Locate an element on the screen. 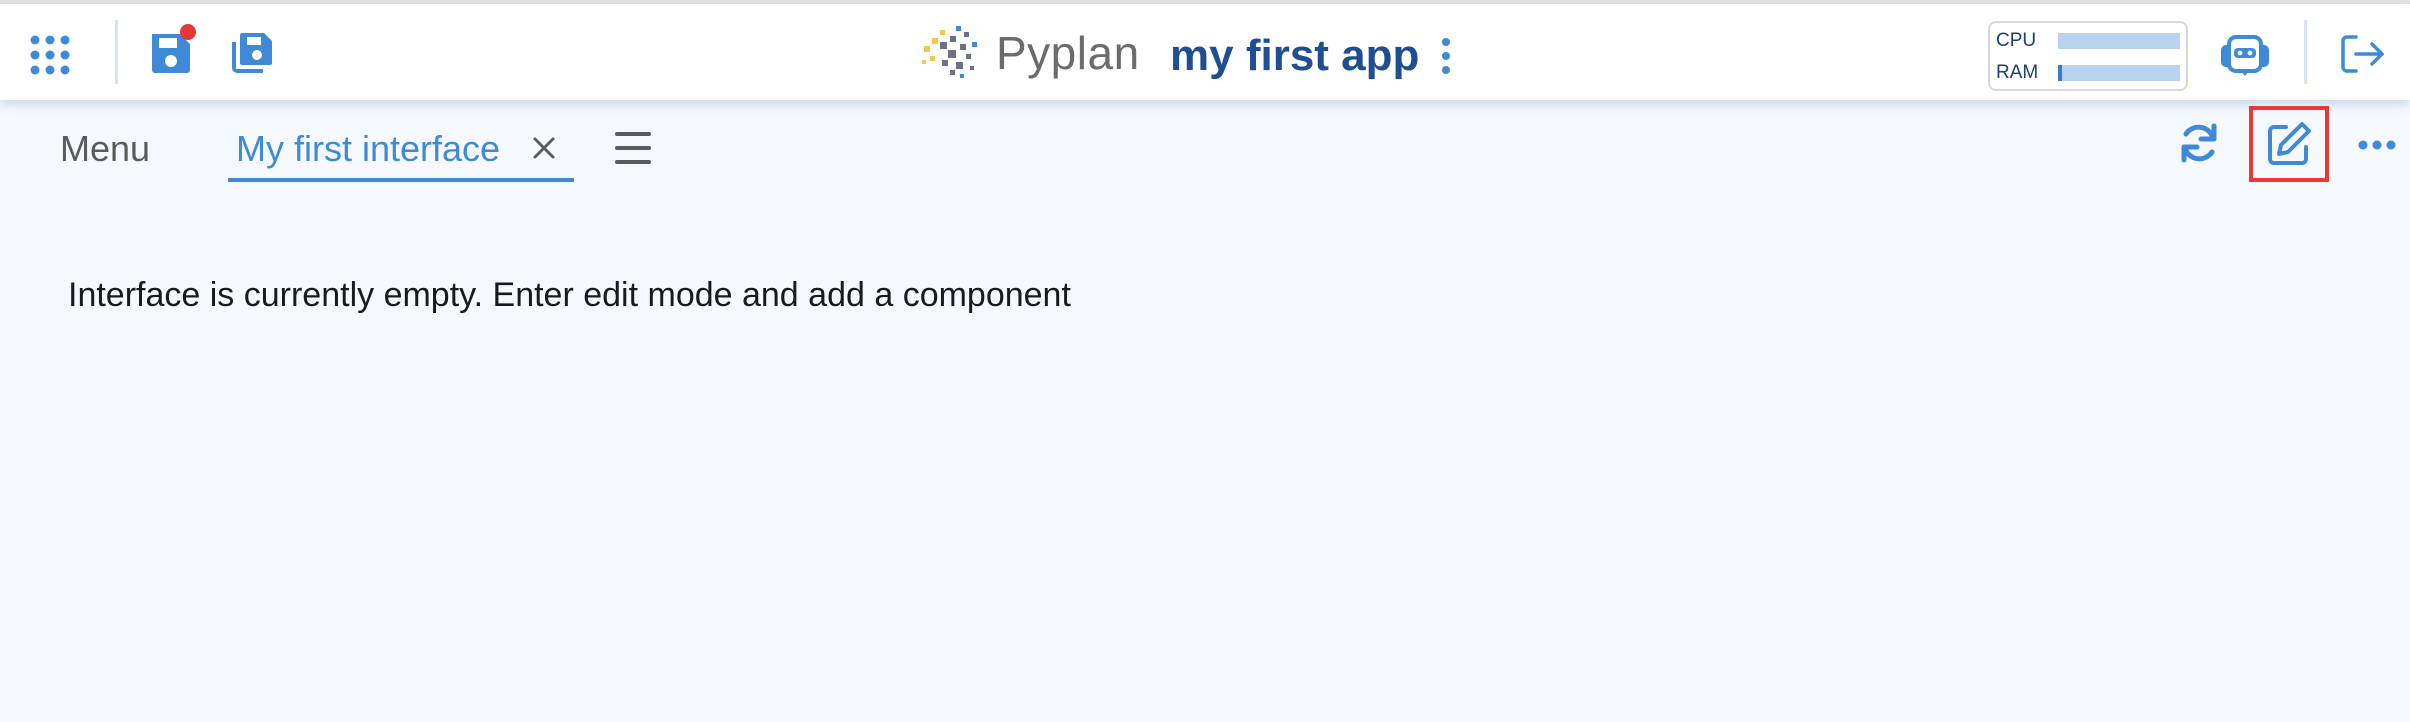  edit-button-highlight is located at coordinates (2289, 144).